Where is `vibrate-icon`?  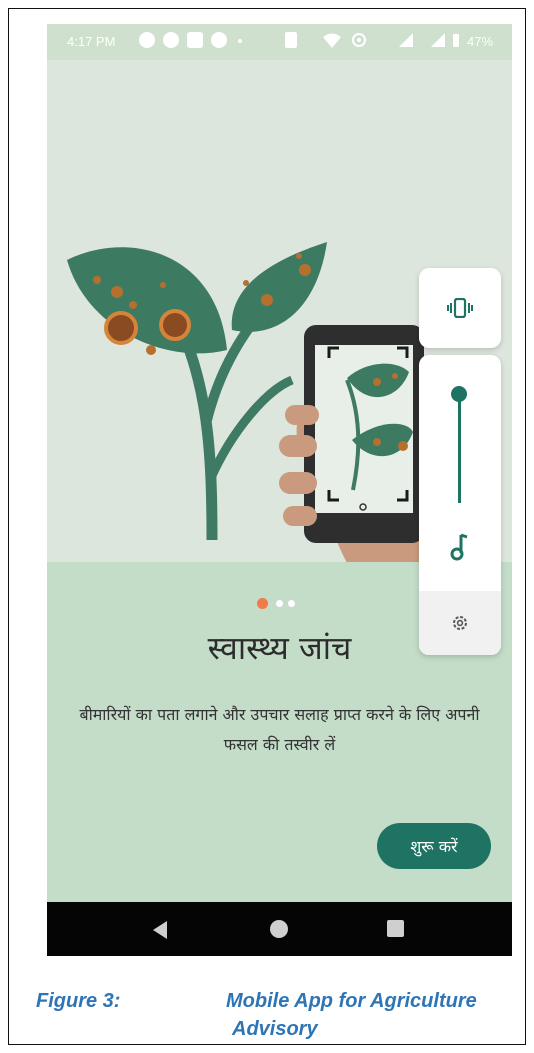
vibrate-icon is located at coordinates (460, 308).